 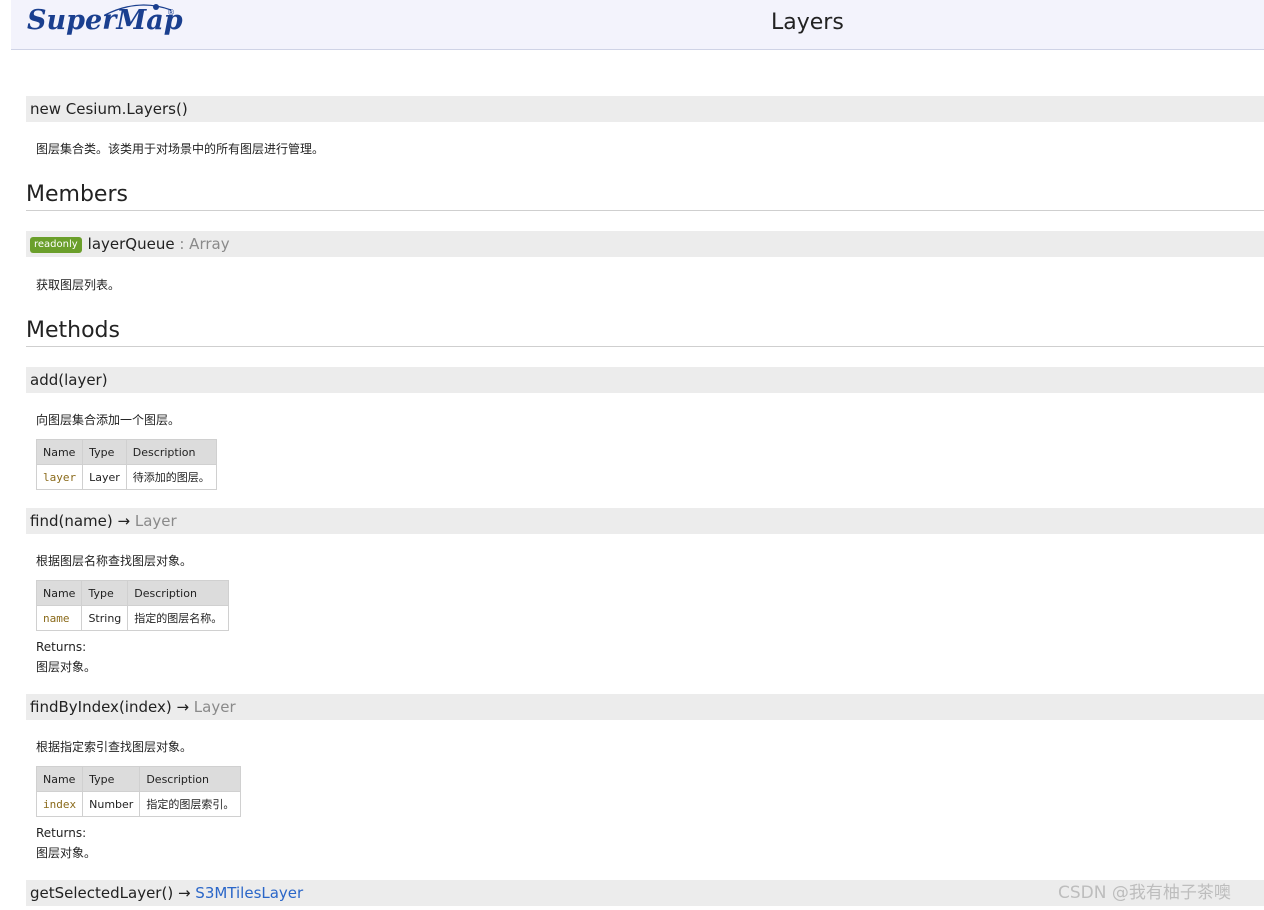 What do you see at coordinates (645, 521) in the screenshot?
I see `method-find-signature: find(name) → Layer` at bounding box center [645, 521].